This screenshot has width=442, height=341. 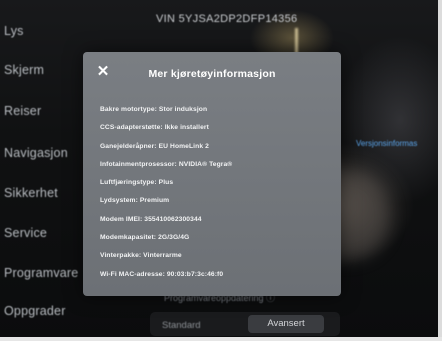 I want to click on sidebar-item-service: Service, so click(x=25, y=233).